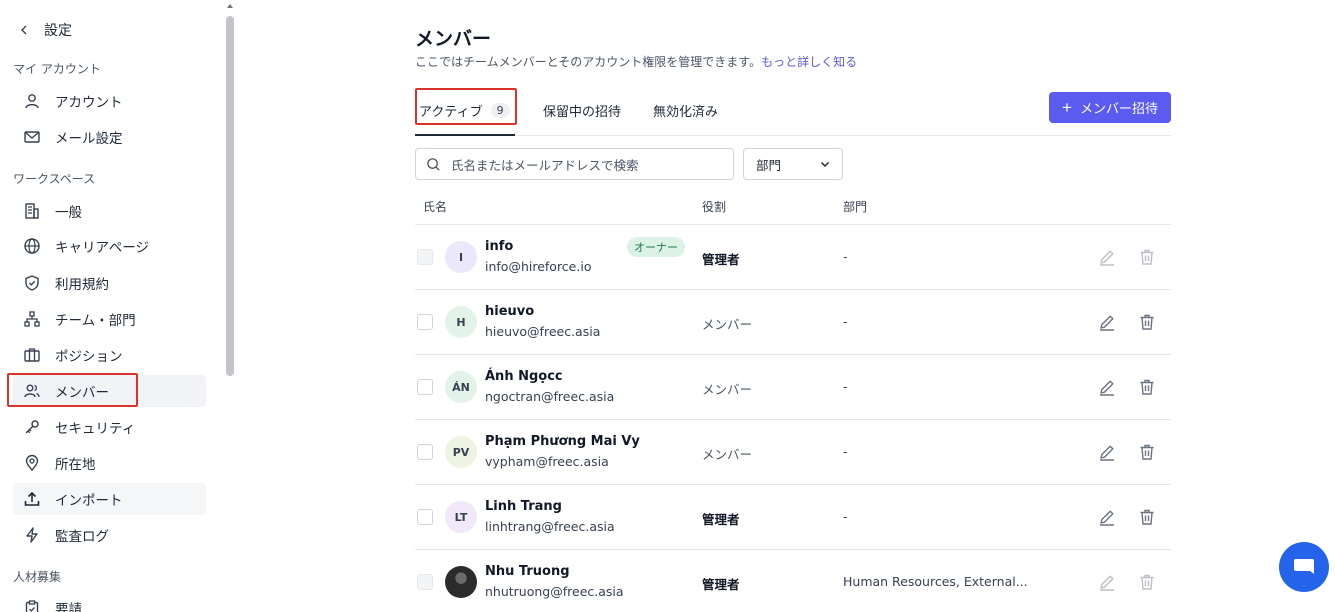  What do you see at coordinates (102, 248) in the screenshot?
I see `sidebar-item-label: キャリアページ` at bounding box center [102, 248].